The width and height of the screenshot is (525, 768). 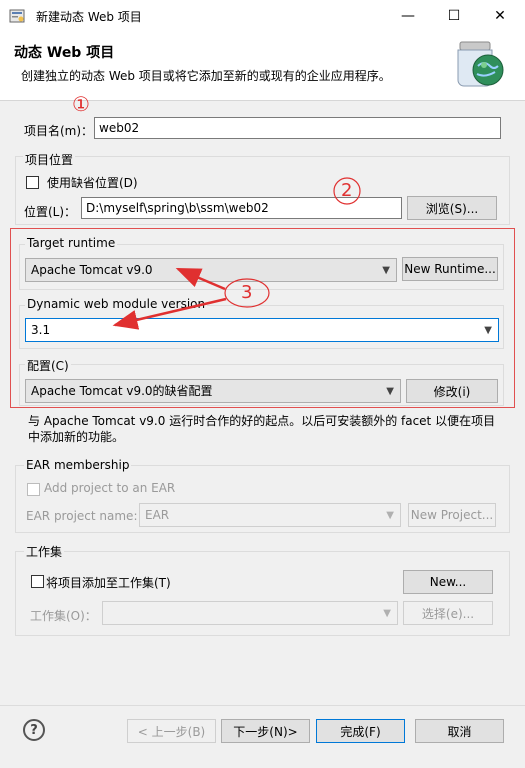 What do you see at coordinates (265, 731) in the screenshot?
I see `next-button: 下一步(N)>` at bounding box center [265, 731].